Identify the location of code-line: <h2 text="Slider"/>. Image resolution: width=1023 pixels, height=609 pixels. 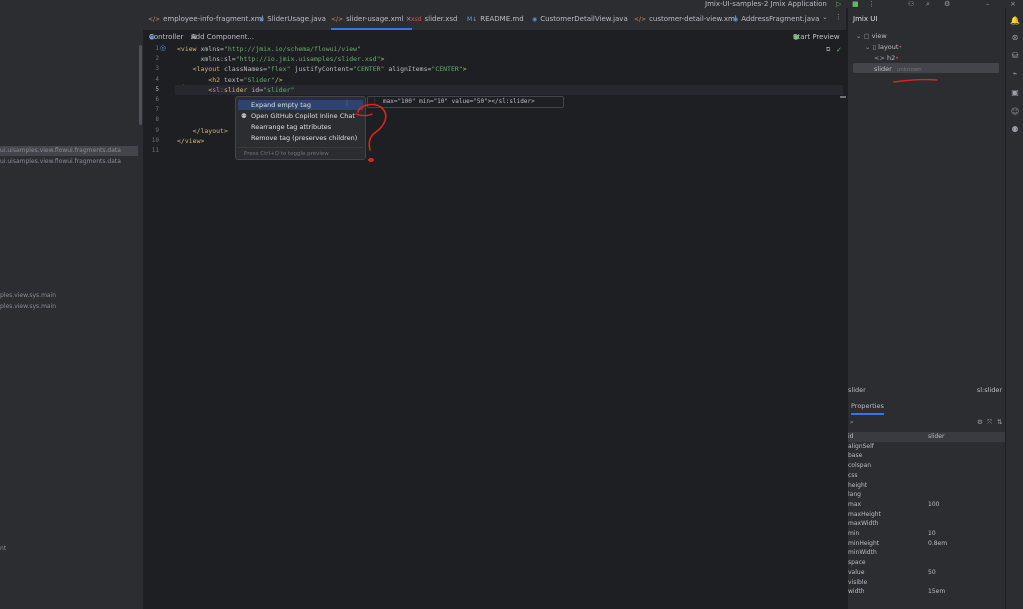
(230, 80).